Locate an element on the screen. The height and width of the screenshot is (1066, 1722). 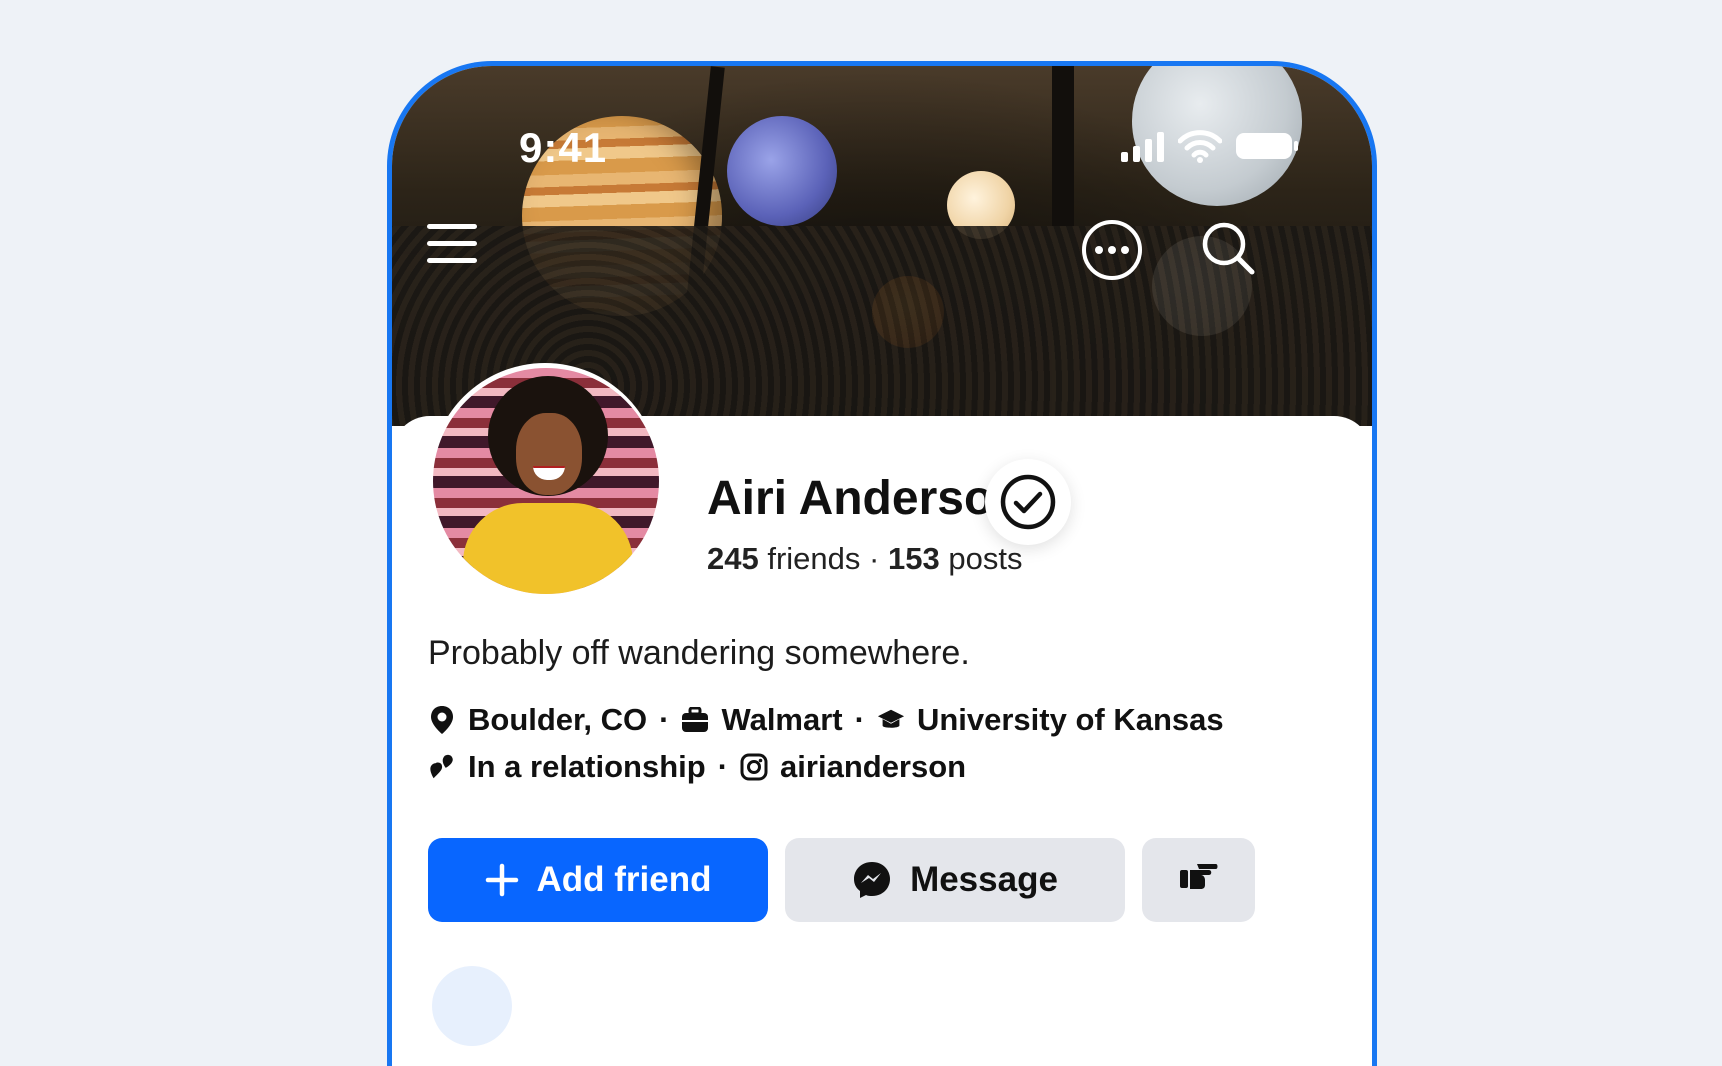
hearts-icon is located at coordinates (442, 767).